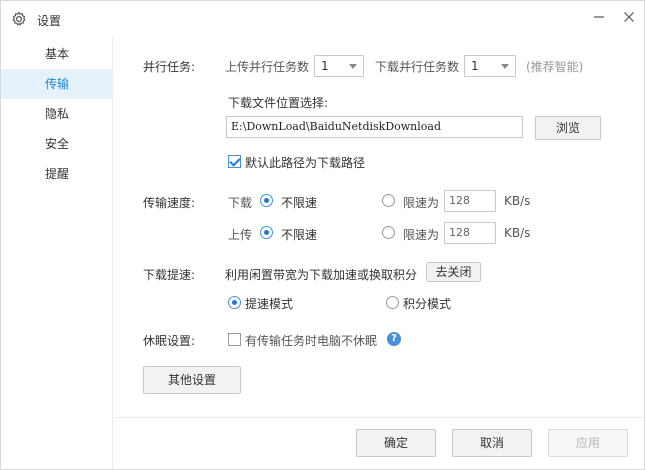 This screenshot has width=645, height=470. What do you see at coordinates (266, 200) in the screenshot?
I see `download-unlimited-radio` at bounding box center [266, 200].